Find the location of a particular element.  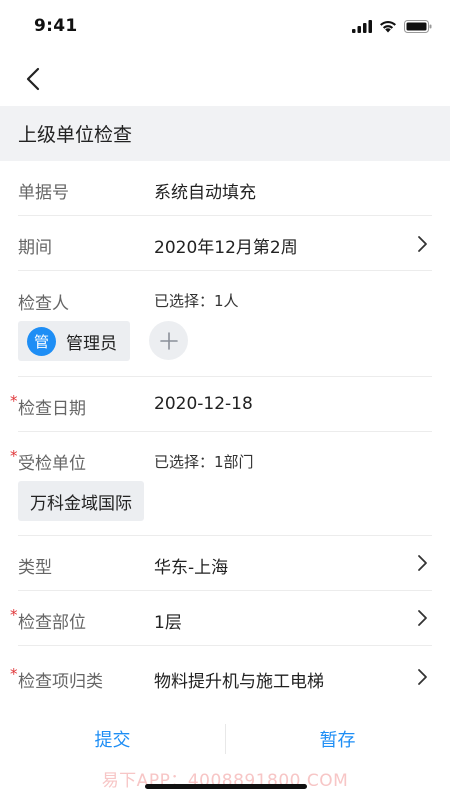

plus-icon is located at coordinates (168, 340).